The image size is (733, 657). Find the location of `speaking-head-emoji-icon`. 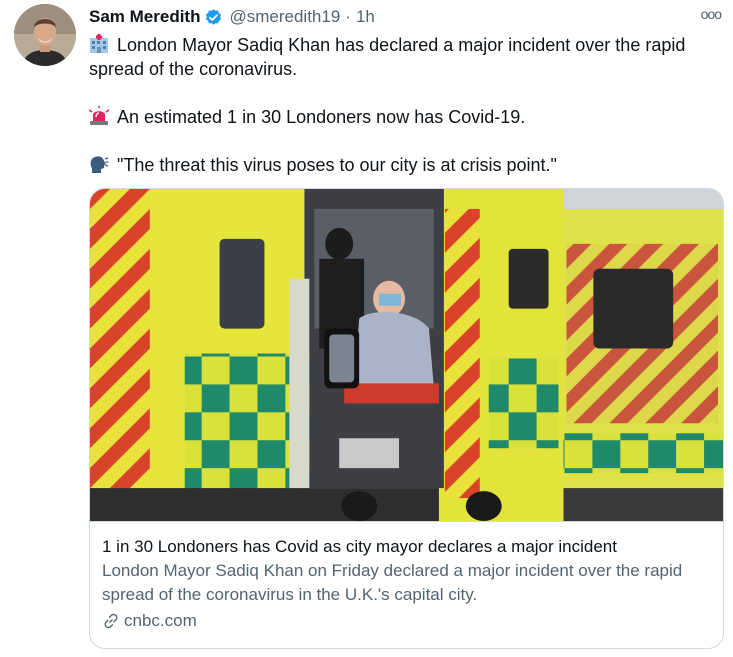

speaking-head-emoji-icon is located at coordinates (99, 164).